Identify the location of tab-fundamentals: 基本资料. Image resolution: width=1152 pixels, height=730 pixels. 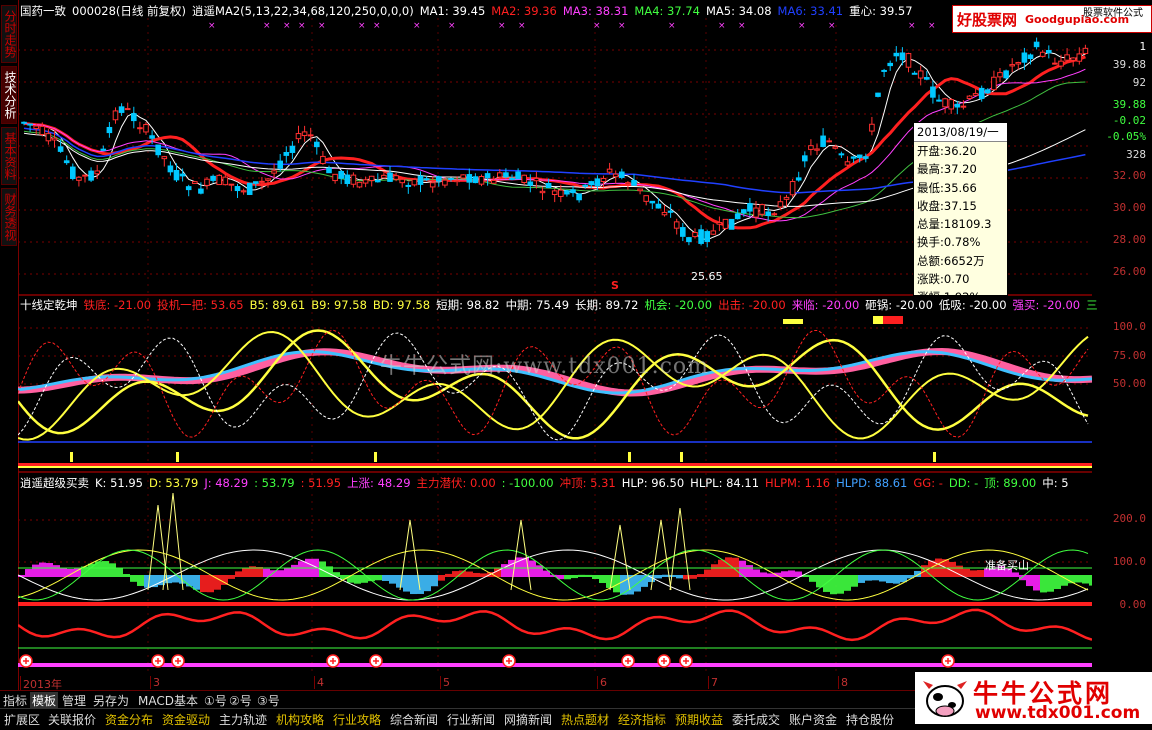
(9, 156).